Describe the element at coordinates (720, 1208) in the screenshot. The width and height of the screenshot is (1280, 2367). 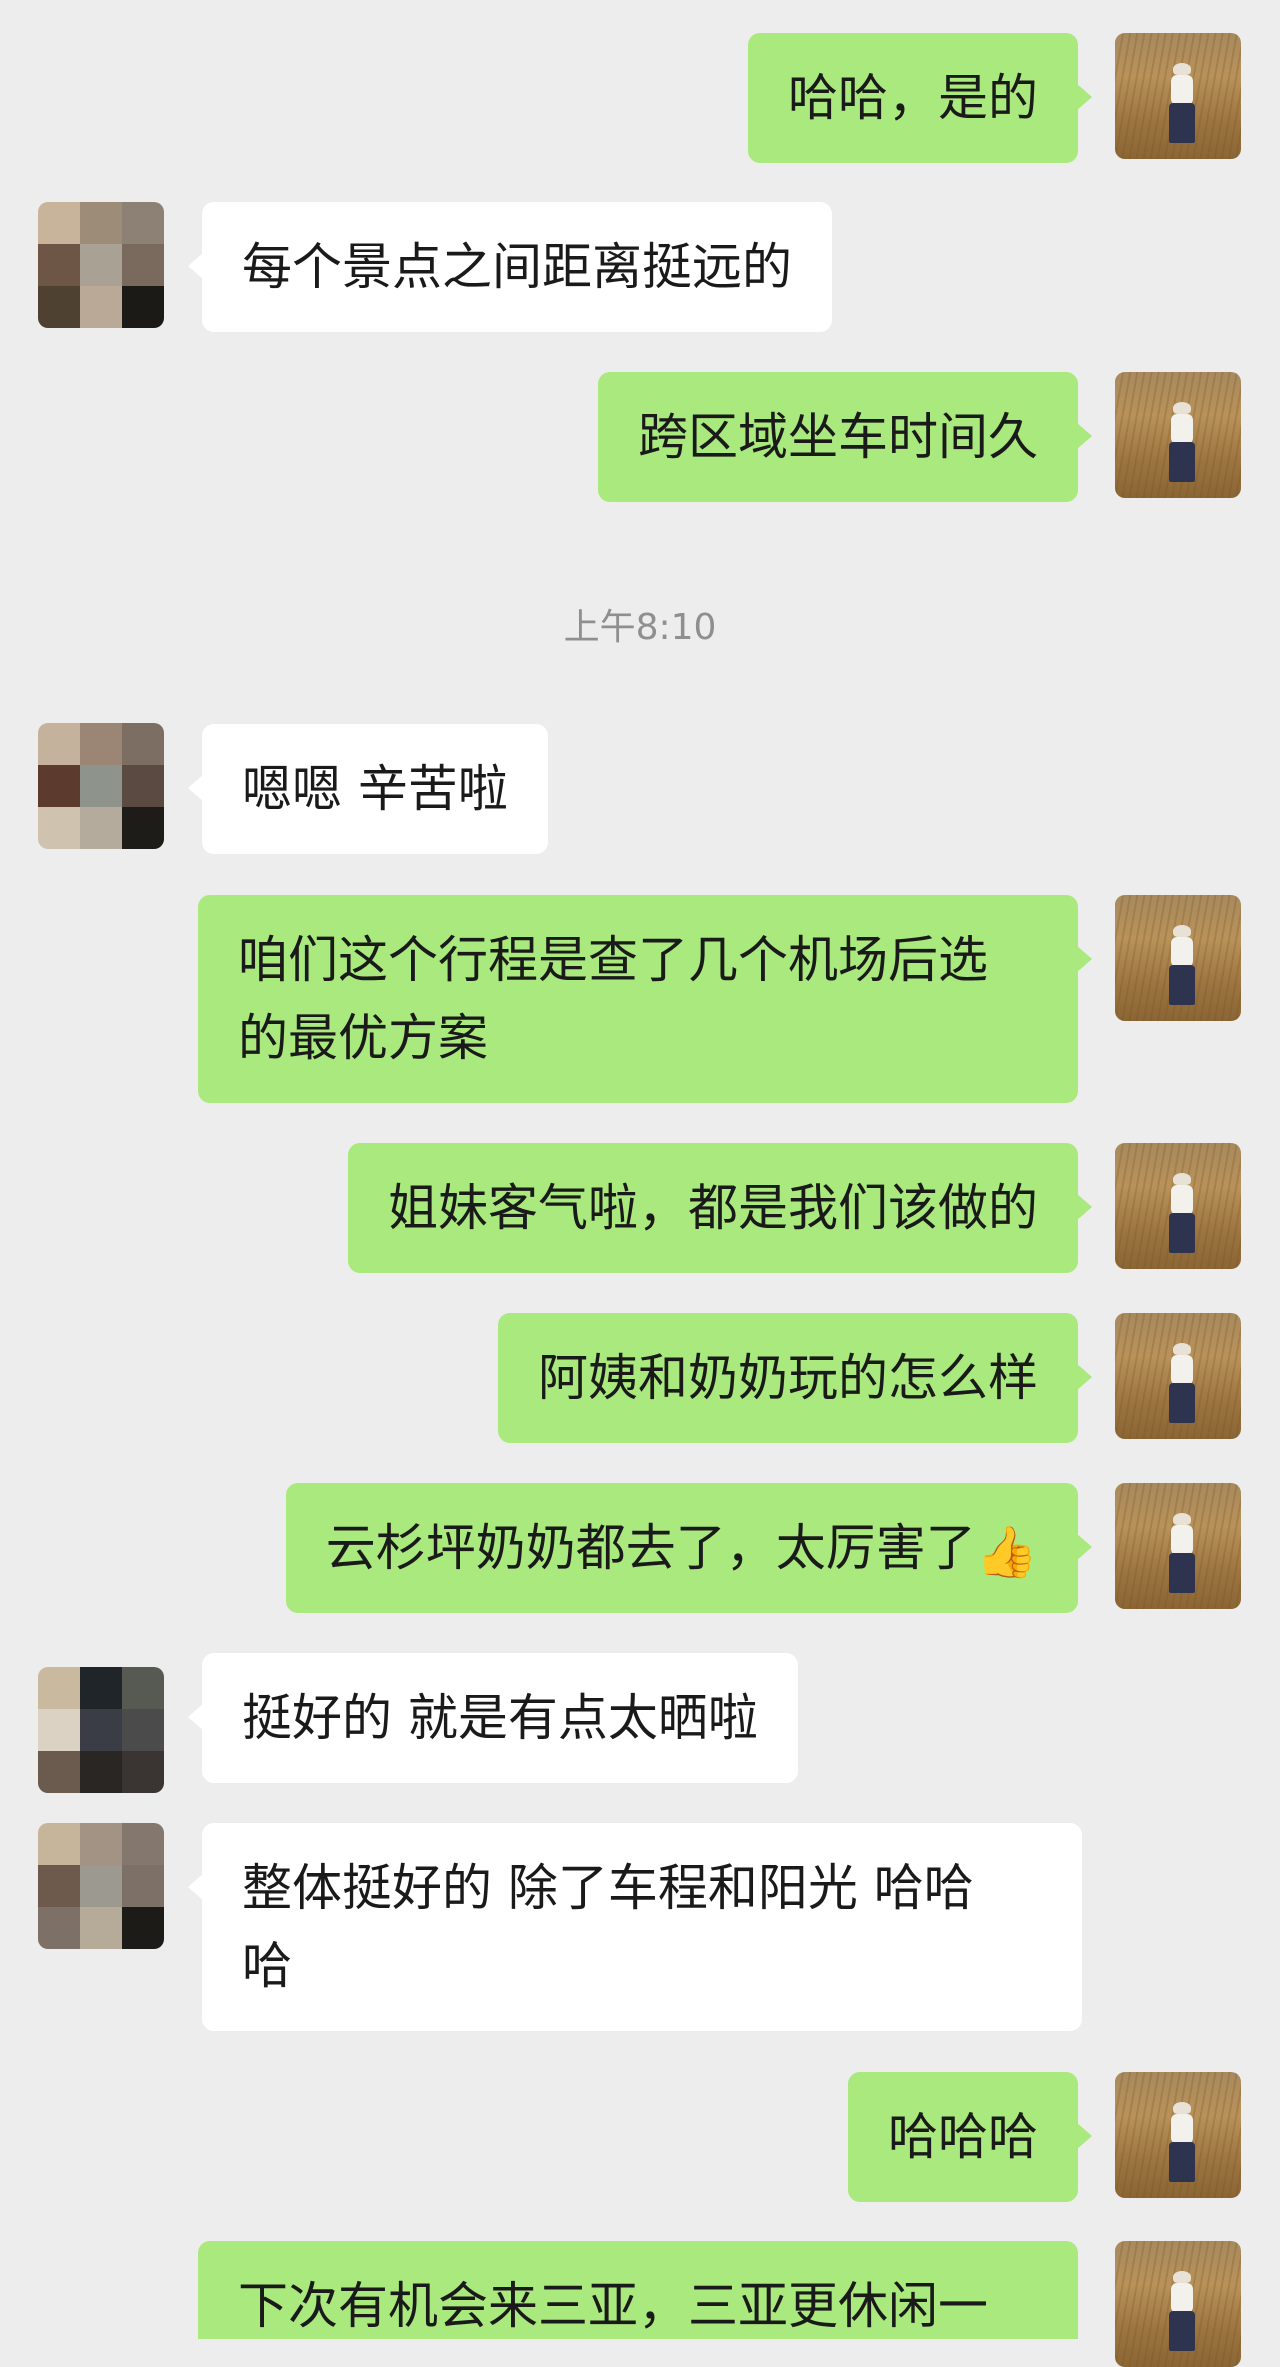
I see `my-message-bubble: 姐妹客气啦，都是我们该做的` at that location.